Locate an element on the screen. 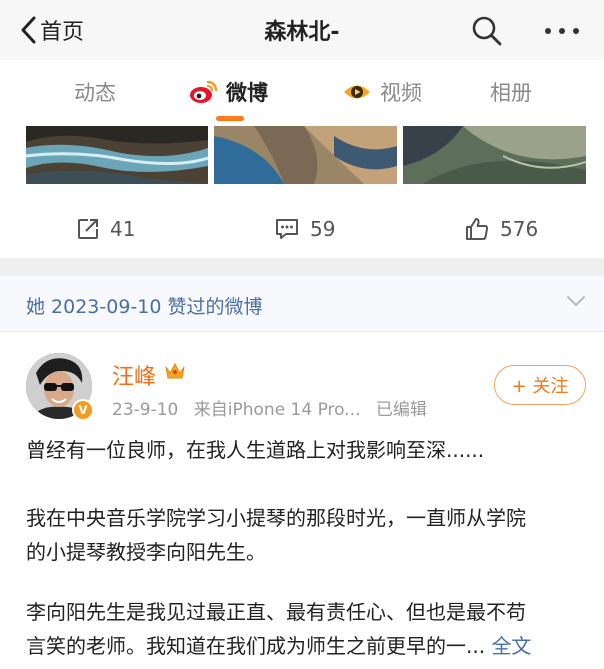 Image resolution: width=604 pixels, height=669 pixels. search-button is located at coordinates (487, 31).